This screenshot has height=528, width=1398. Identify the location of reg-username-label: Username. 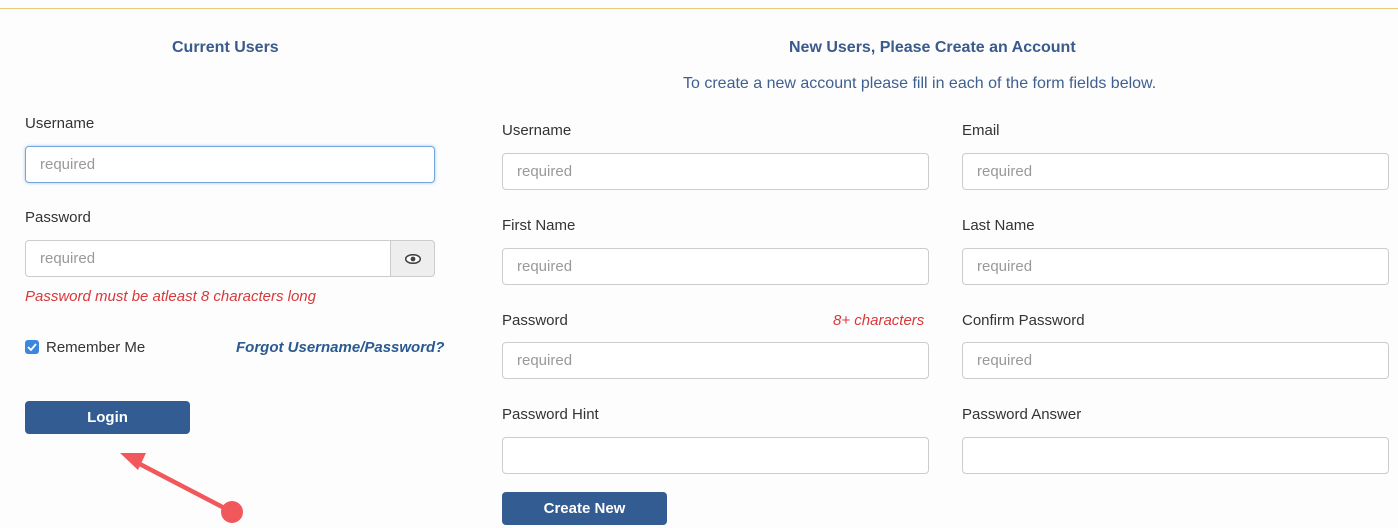
(537, 130).